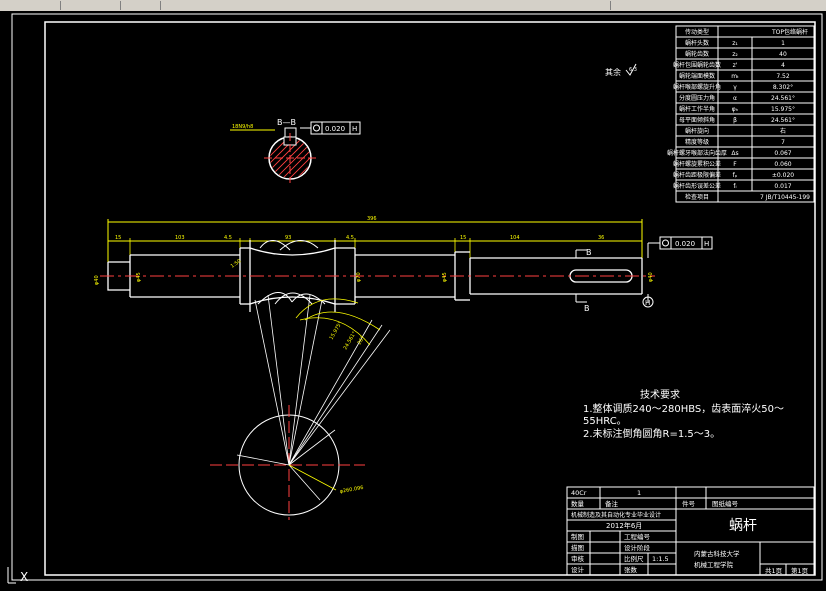 The height and width of the screenshot is (591, 826). Describe the element at coordinates (697, 175) in the screenshot. I see `param-name: 蜗杆齿距极限偏差` at that location.